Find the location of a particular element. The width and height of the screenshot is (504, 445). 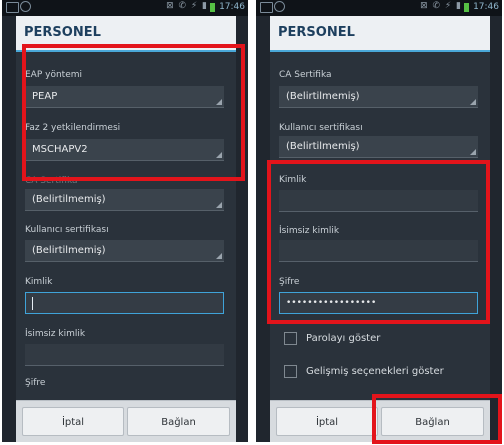

eap-method-select: PEAP is located at coordinates (124, 97).